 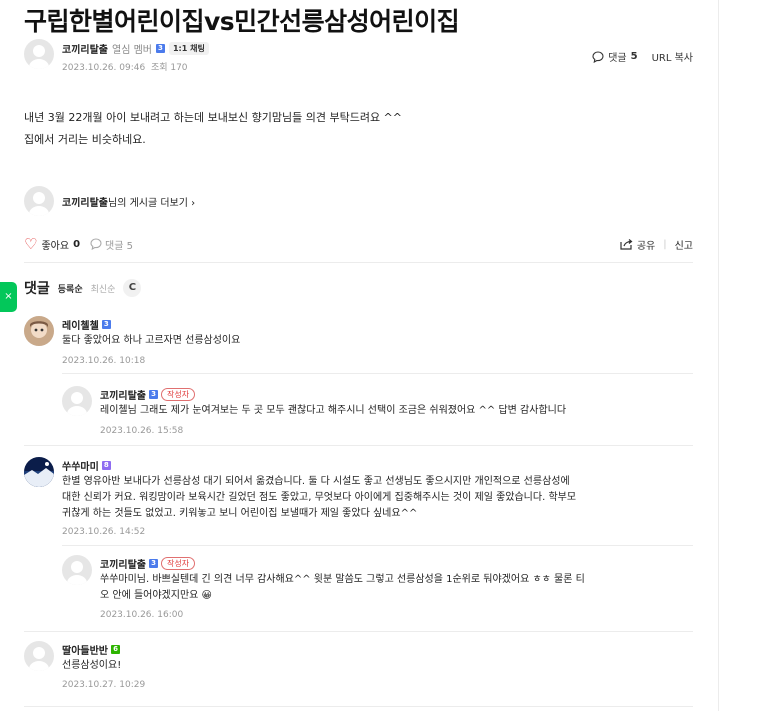 I want to click on comment-date: 2023.10.26. 10:18, so click(x=104, y=361).